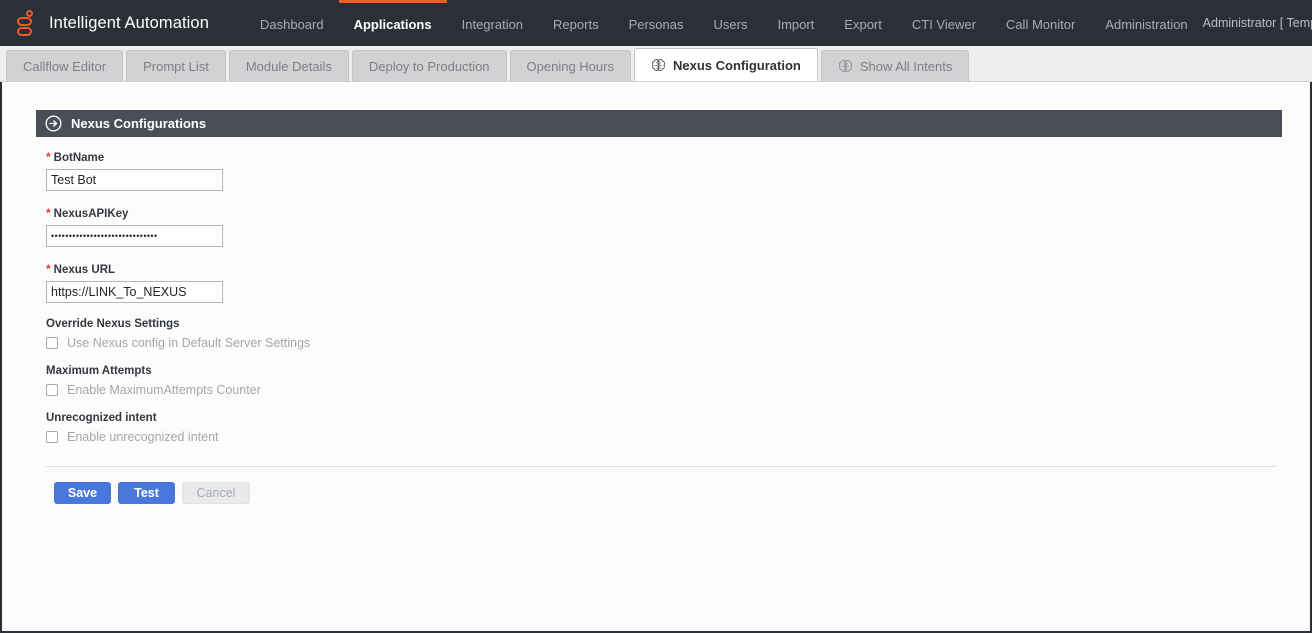 Image resolution: width=1312 pixels, height=633 pixels. Describe the element at coordinates (661, 437) in the screenshot. I see `checkbox-row-enable-unrecognized-intent: Enable unrecognized intent` at that location.